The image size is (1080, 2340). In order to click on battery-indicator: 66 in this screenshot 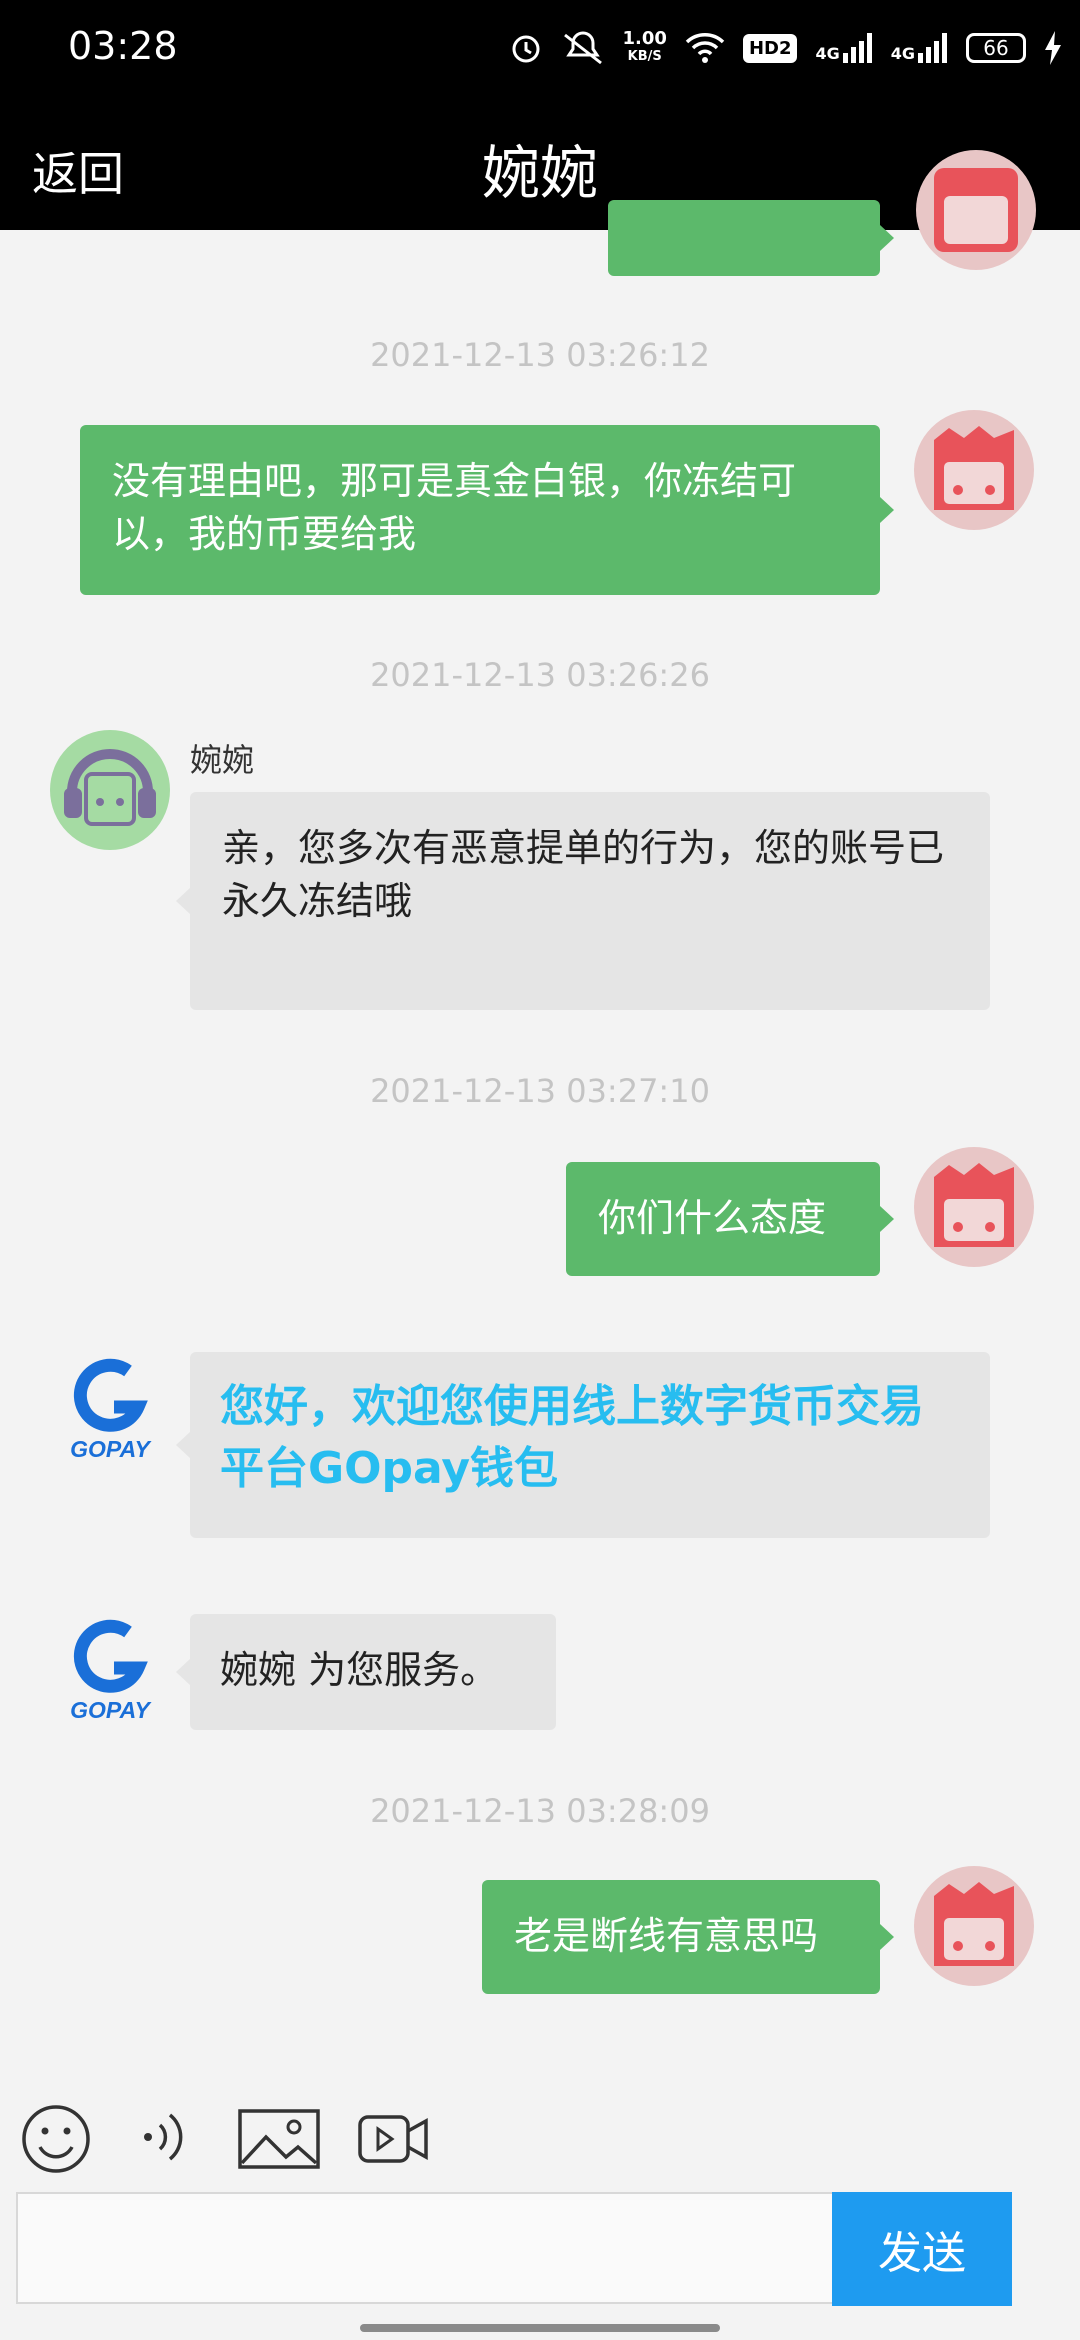, I will do `click(996, 48)`.